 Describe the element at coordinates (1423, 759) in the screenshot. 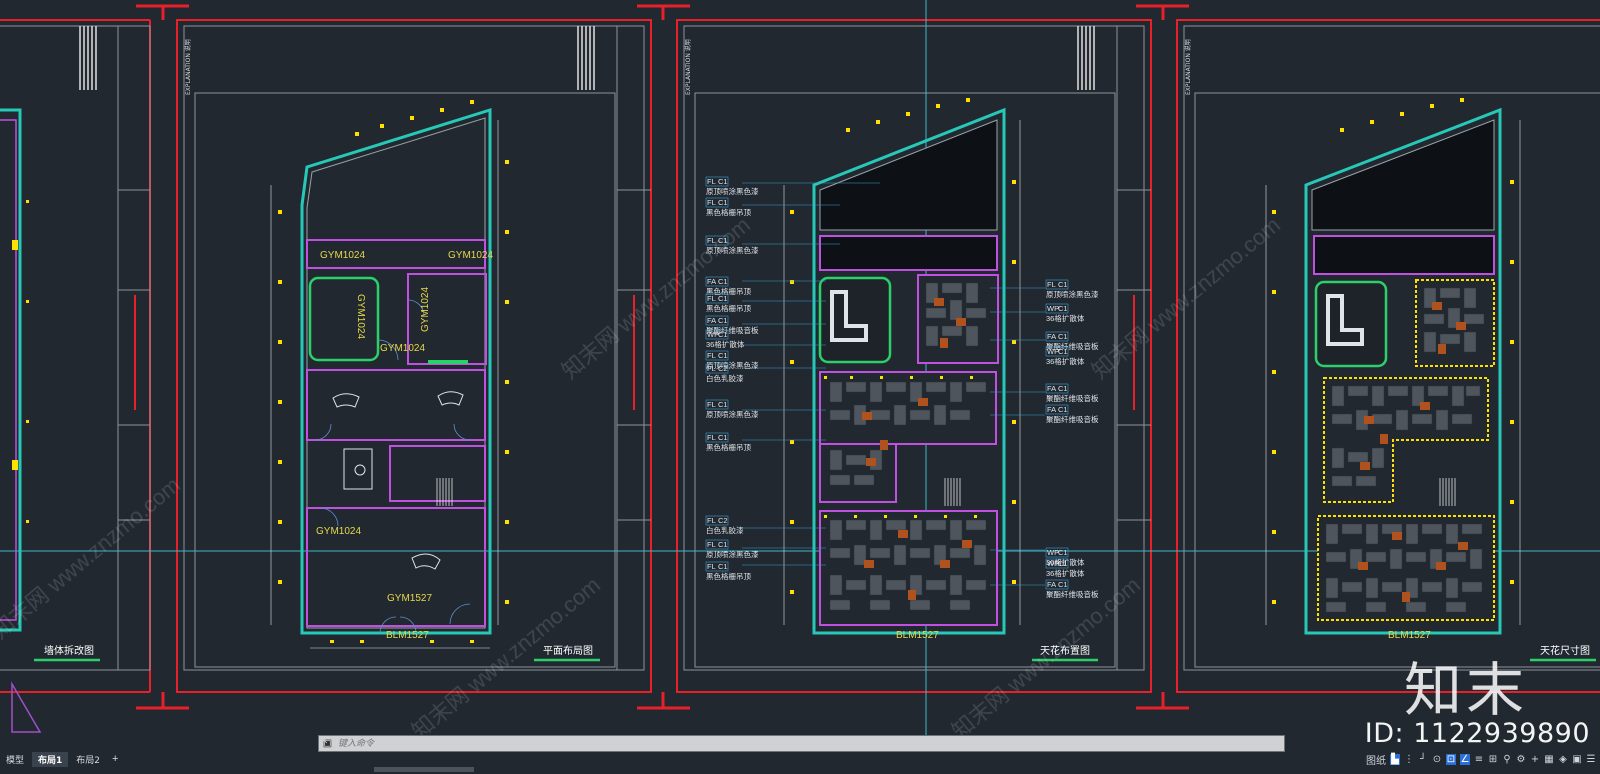

I see `ortho-icon: ┘` at that location.